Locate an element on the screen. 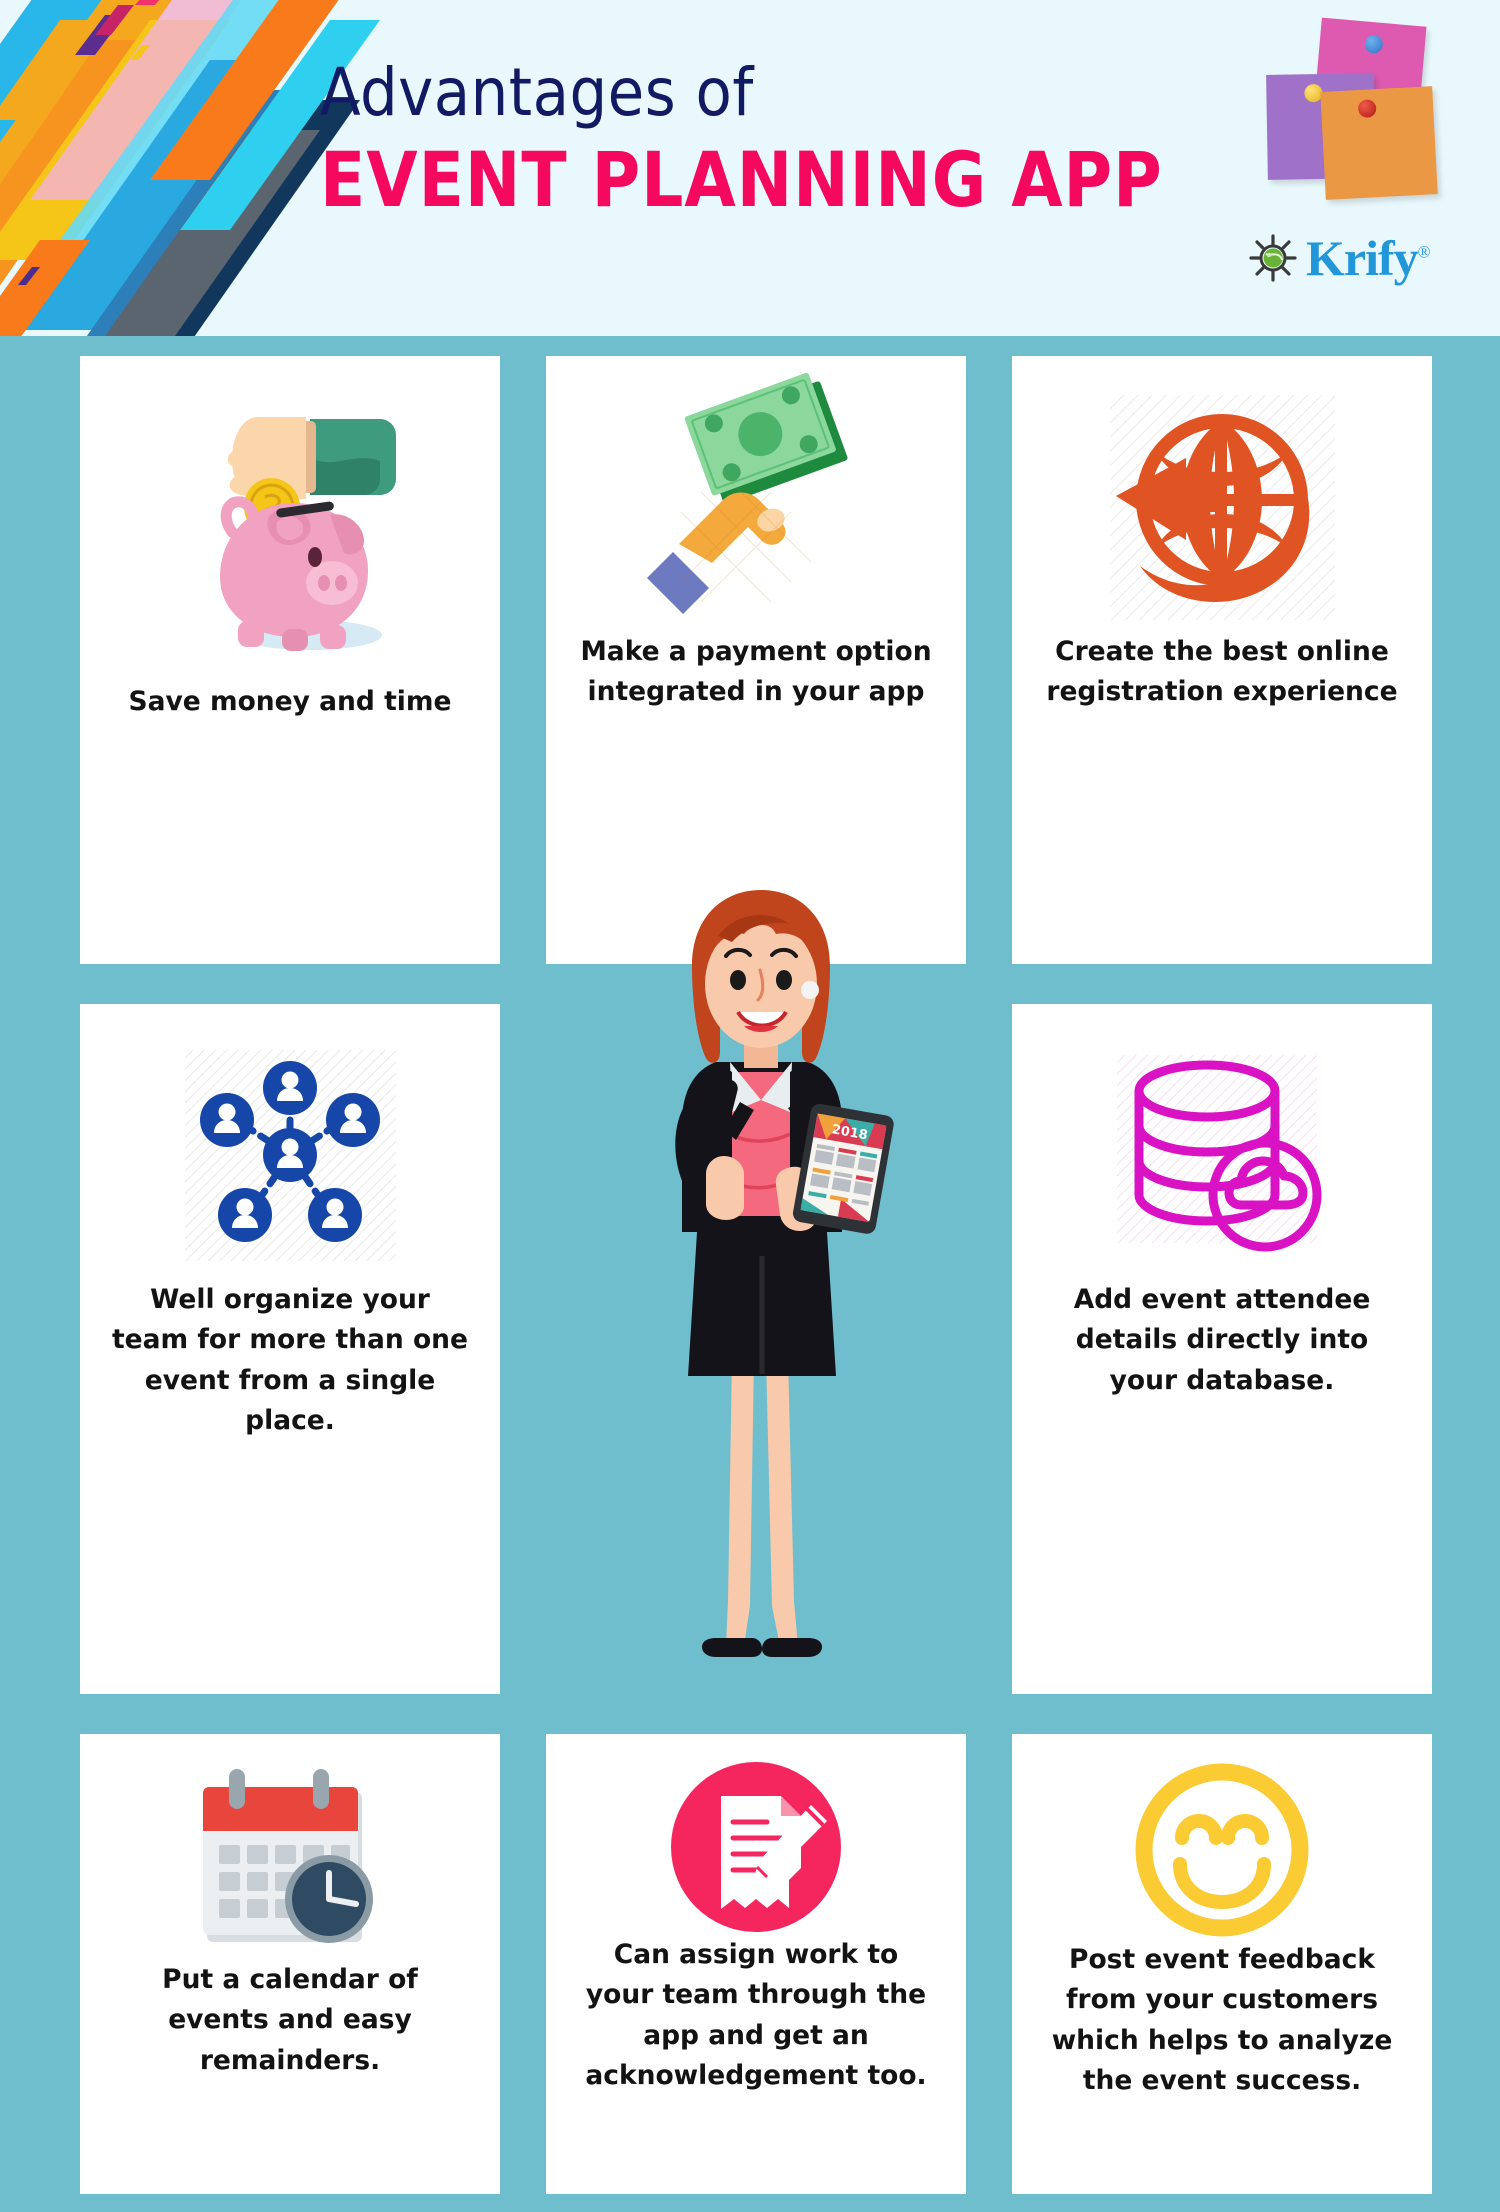 The width and height of the screenshot is (1500, 2212). krify-logo: Krify® is located at coordinates (1339, 258).